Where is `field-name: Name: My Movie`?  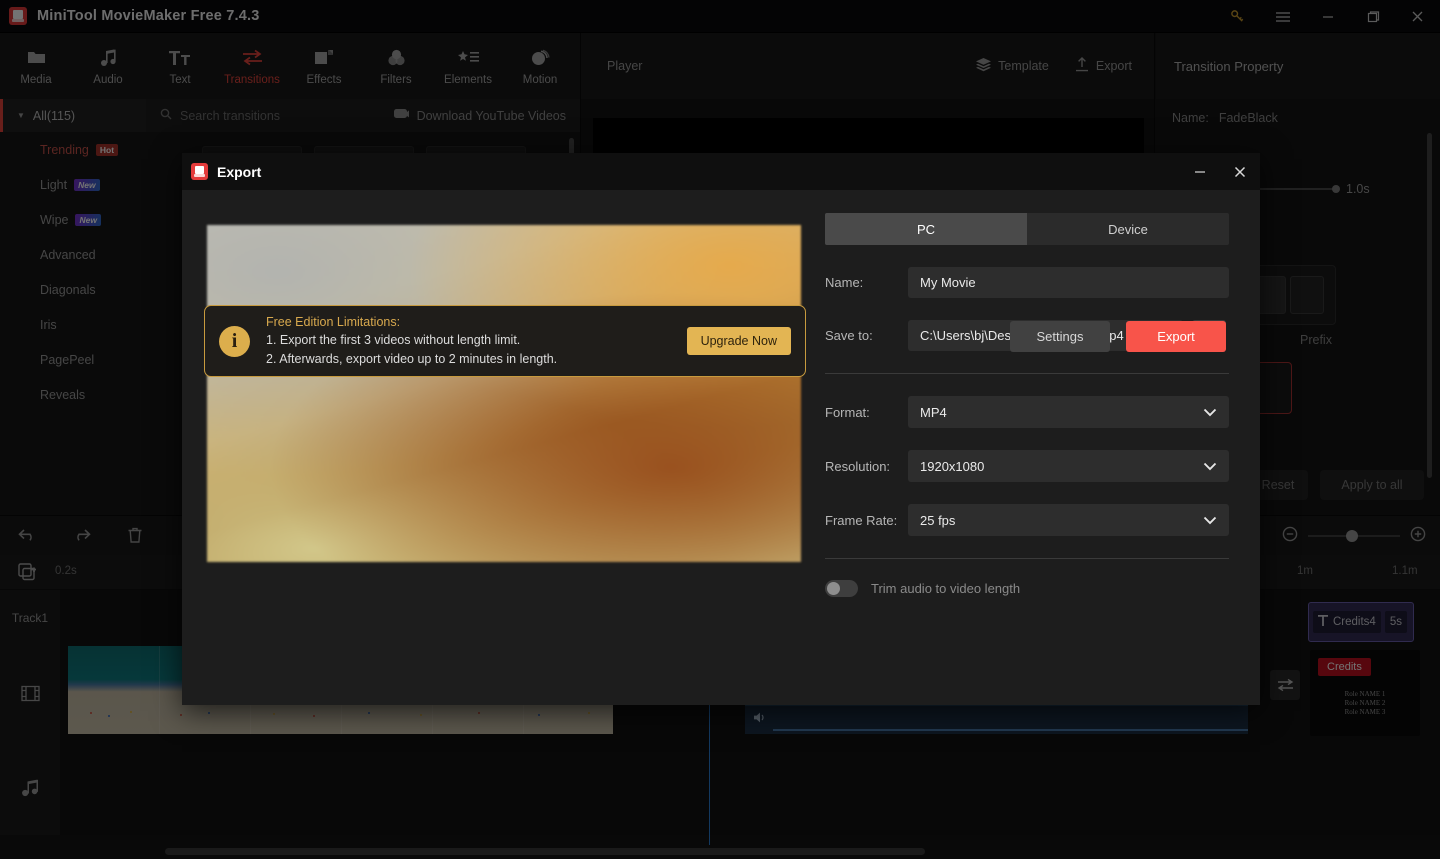
field-name: Name: My Movie is located at coordinates (1027, 282).